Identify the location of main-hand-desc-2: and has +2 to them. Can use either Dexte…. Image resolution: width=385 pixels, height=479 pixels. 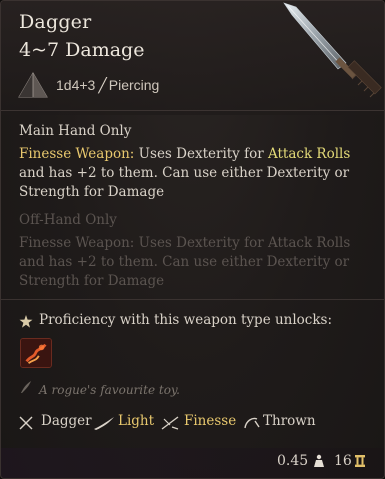
(184, 182).